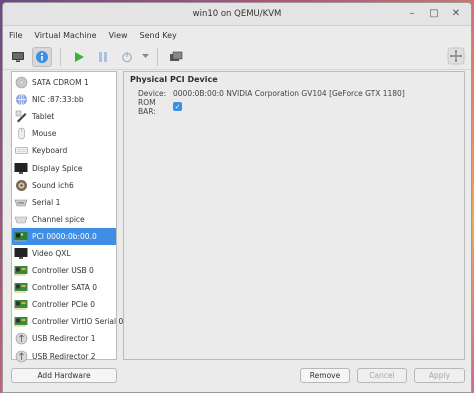  Describe the element at coordinates (64, 133) in the screenshot. I see `hardware-item: Mouse` at that location.